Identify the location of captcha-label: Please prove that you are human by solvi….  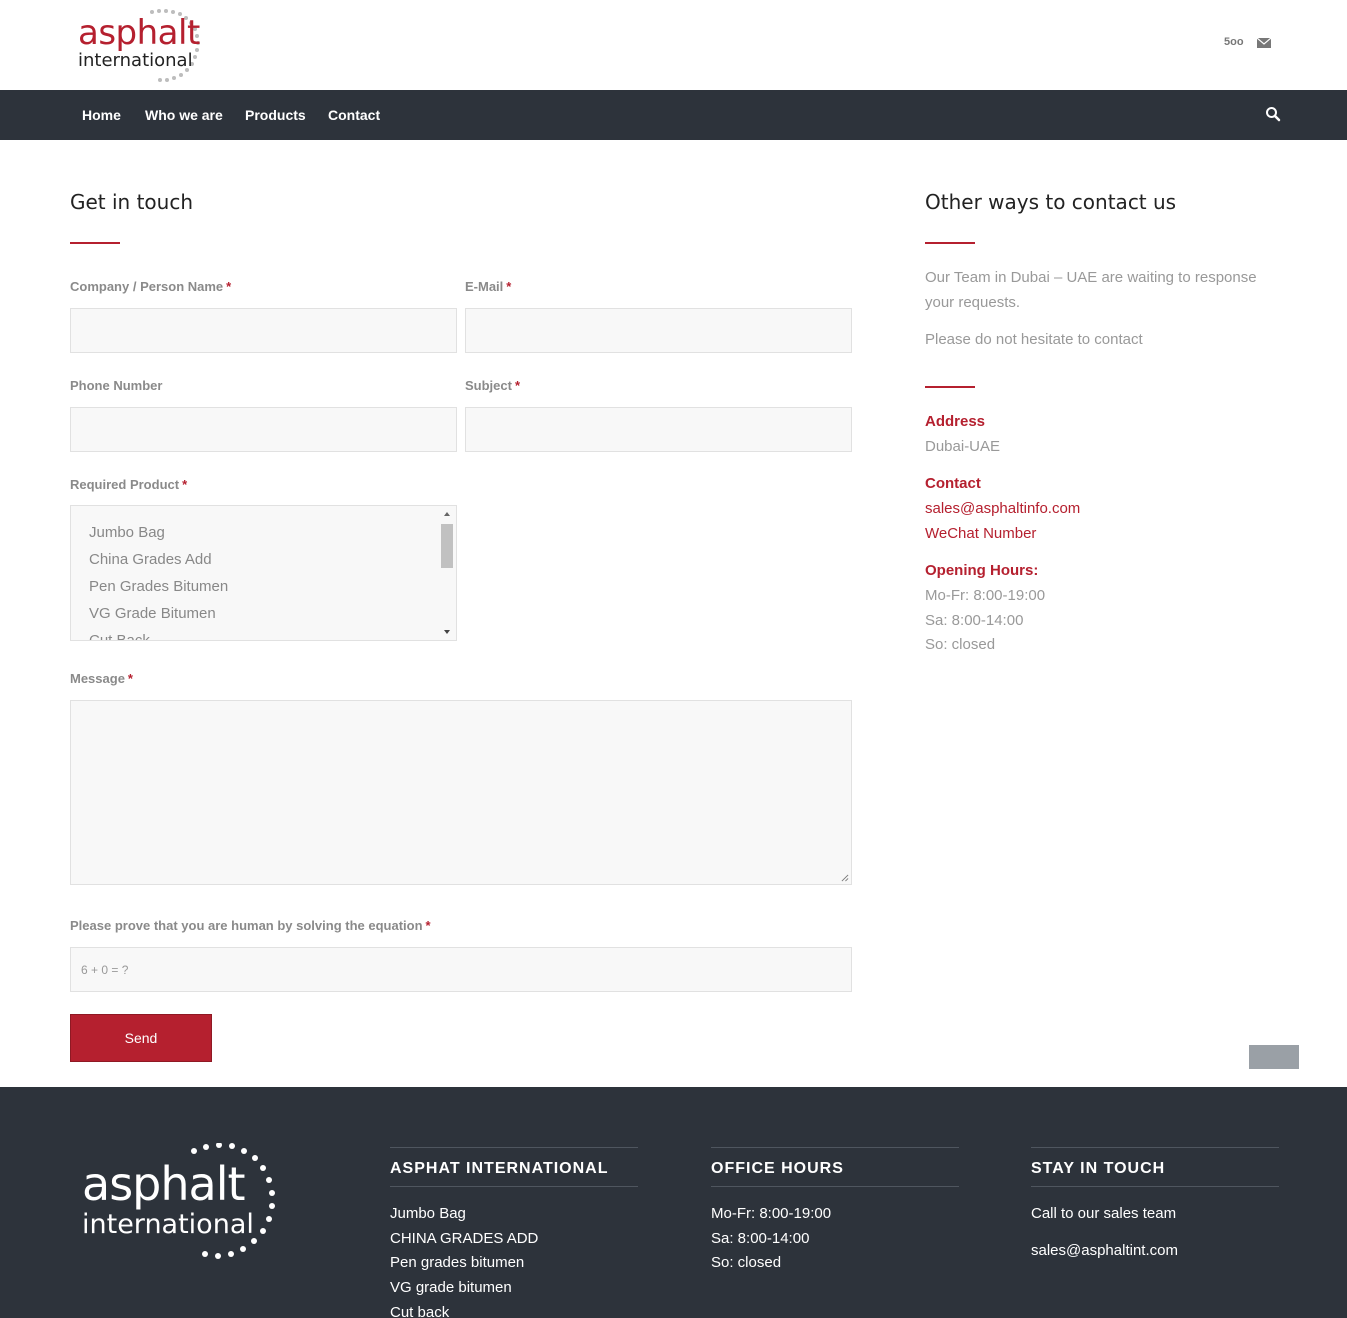
(250, 925).